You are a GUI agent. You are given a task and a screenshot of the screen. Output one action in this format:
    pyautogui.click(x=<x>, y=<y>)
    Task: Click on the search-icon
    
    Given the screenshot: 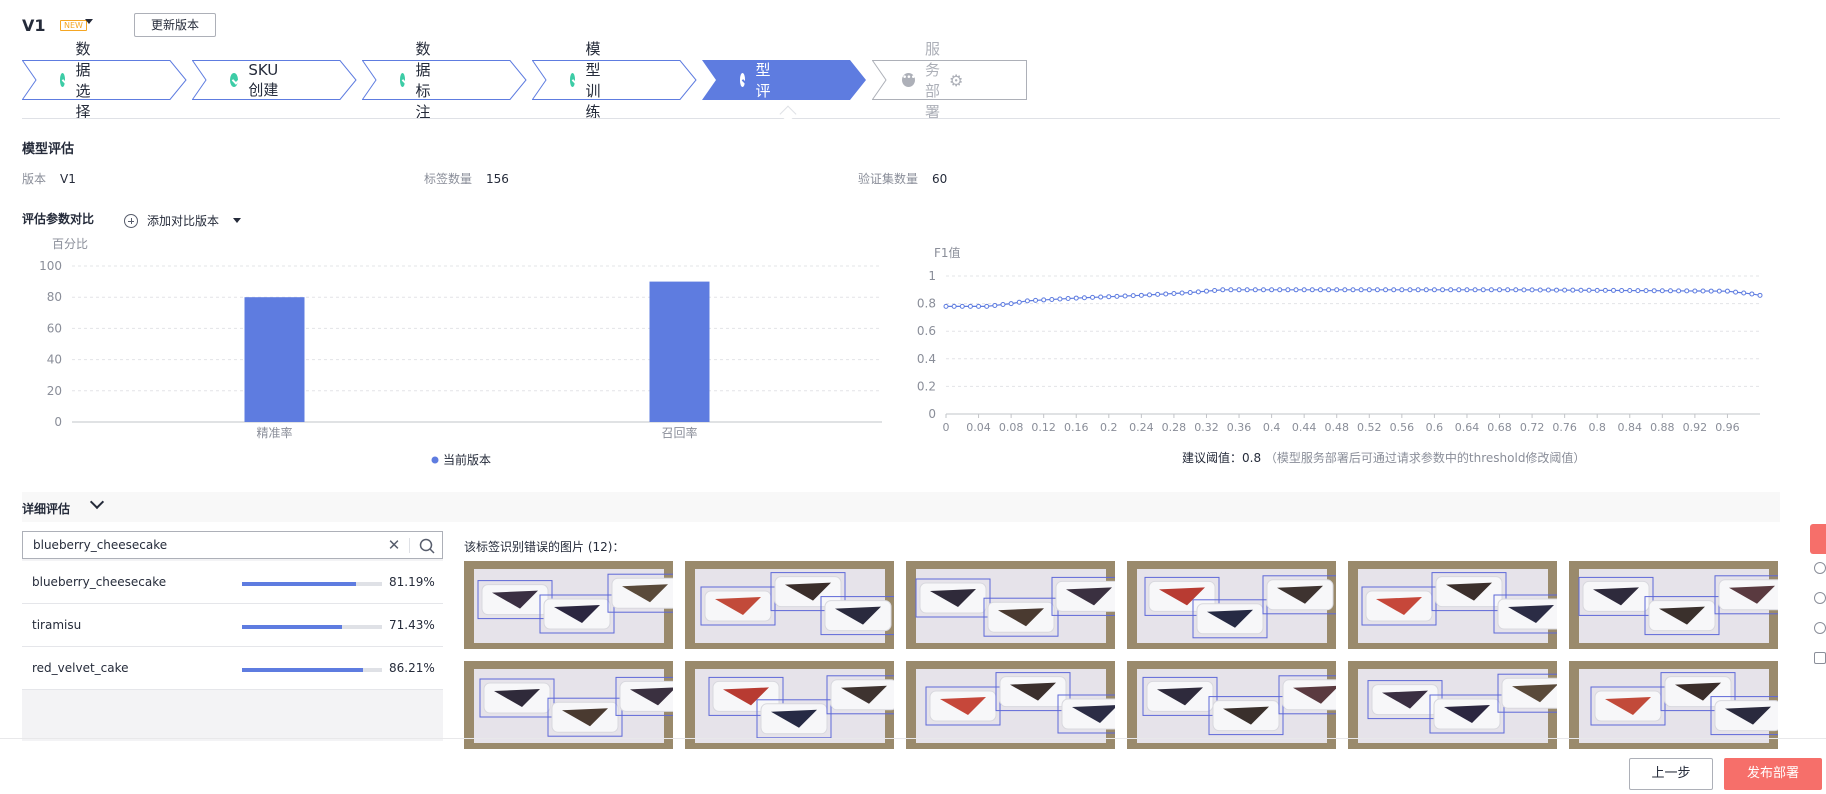 What is the action you would take?
    pyautogui.click(x=427, y=546)
    